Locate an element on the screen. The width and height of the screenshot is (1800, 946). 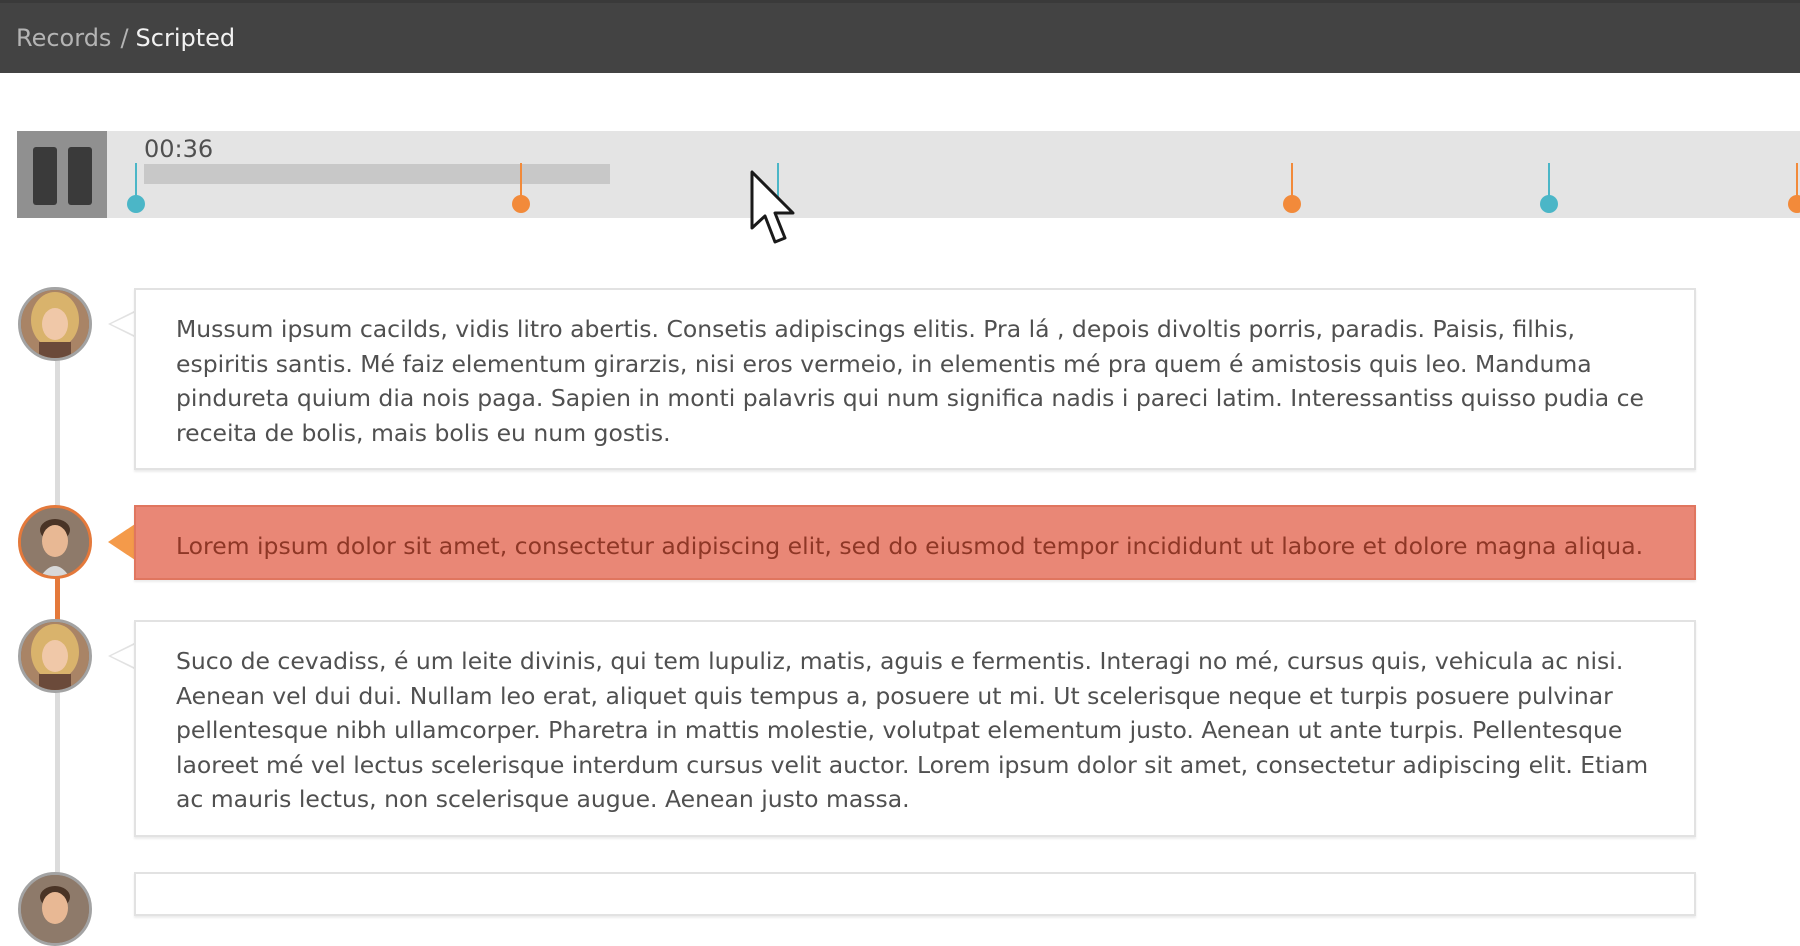
top-bar: Records / Scripted is located at coordinates (900, 36).